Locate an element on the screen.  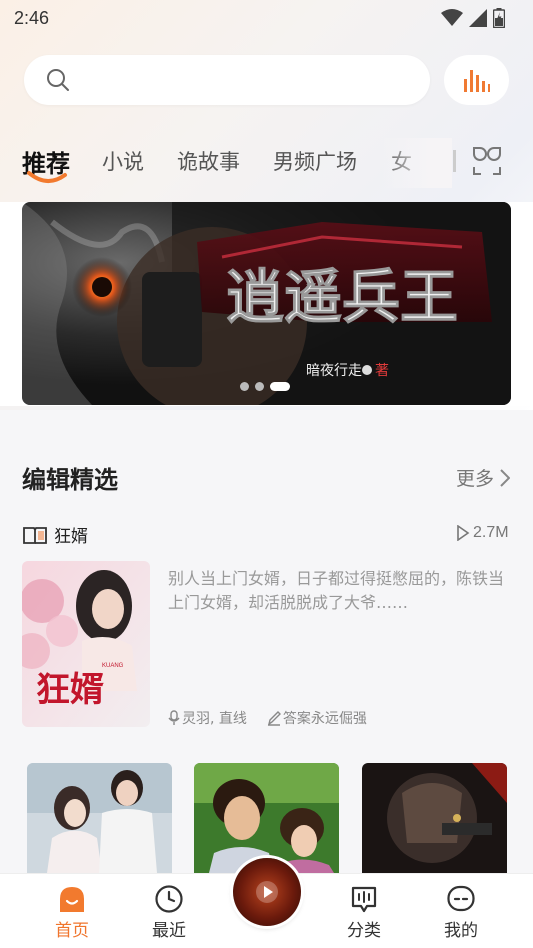
bar-chart-icon is located at coordinates (476, 81).